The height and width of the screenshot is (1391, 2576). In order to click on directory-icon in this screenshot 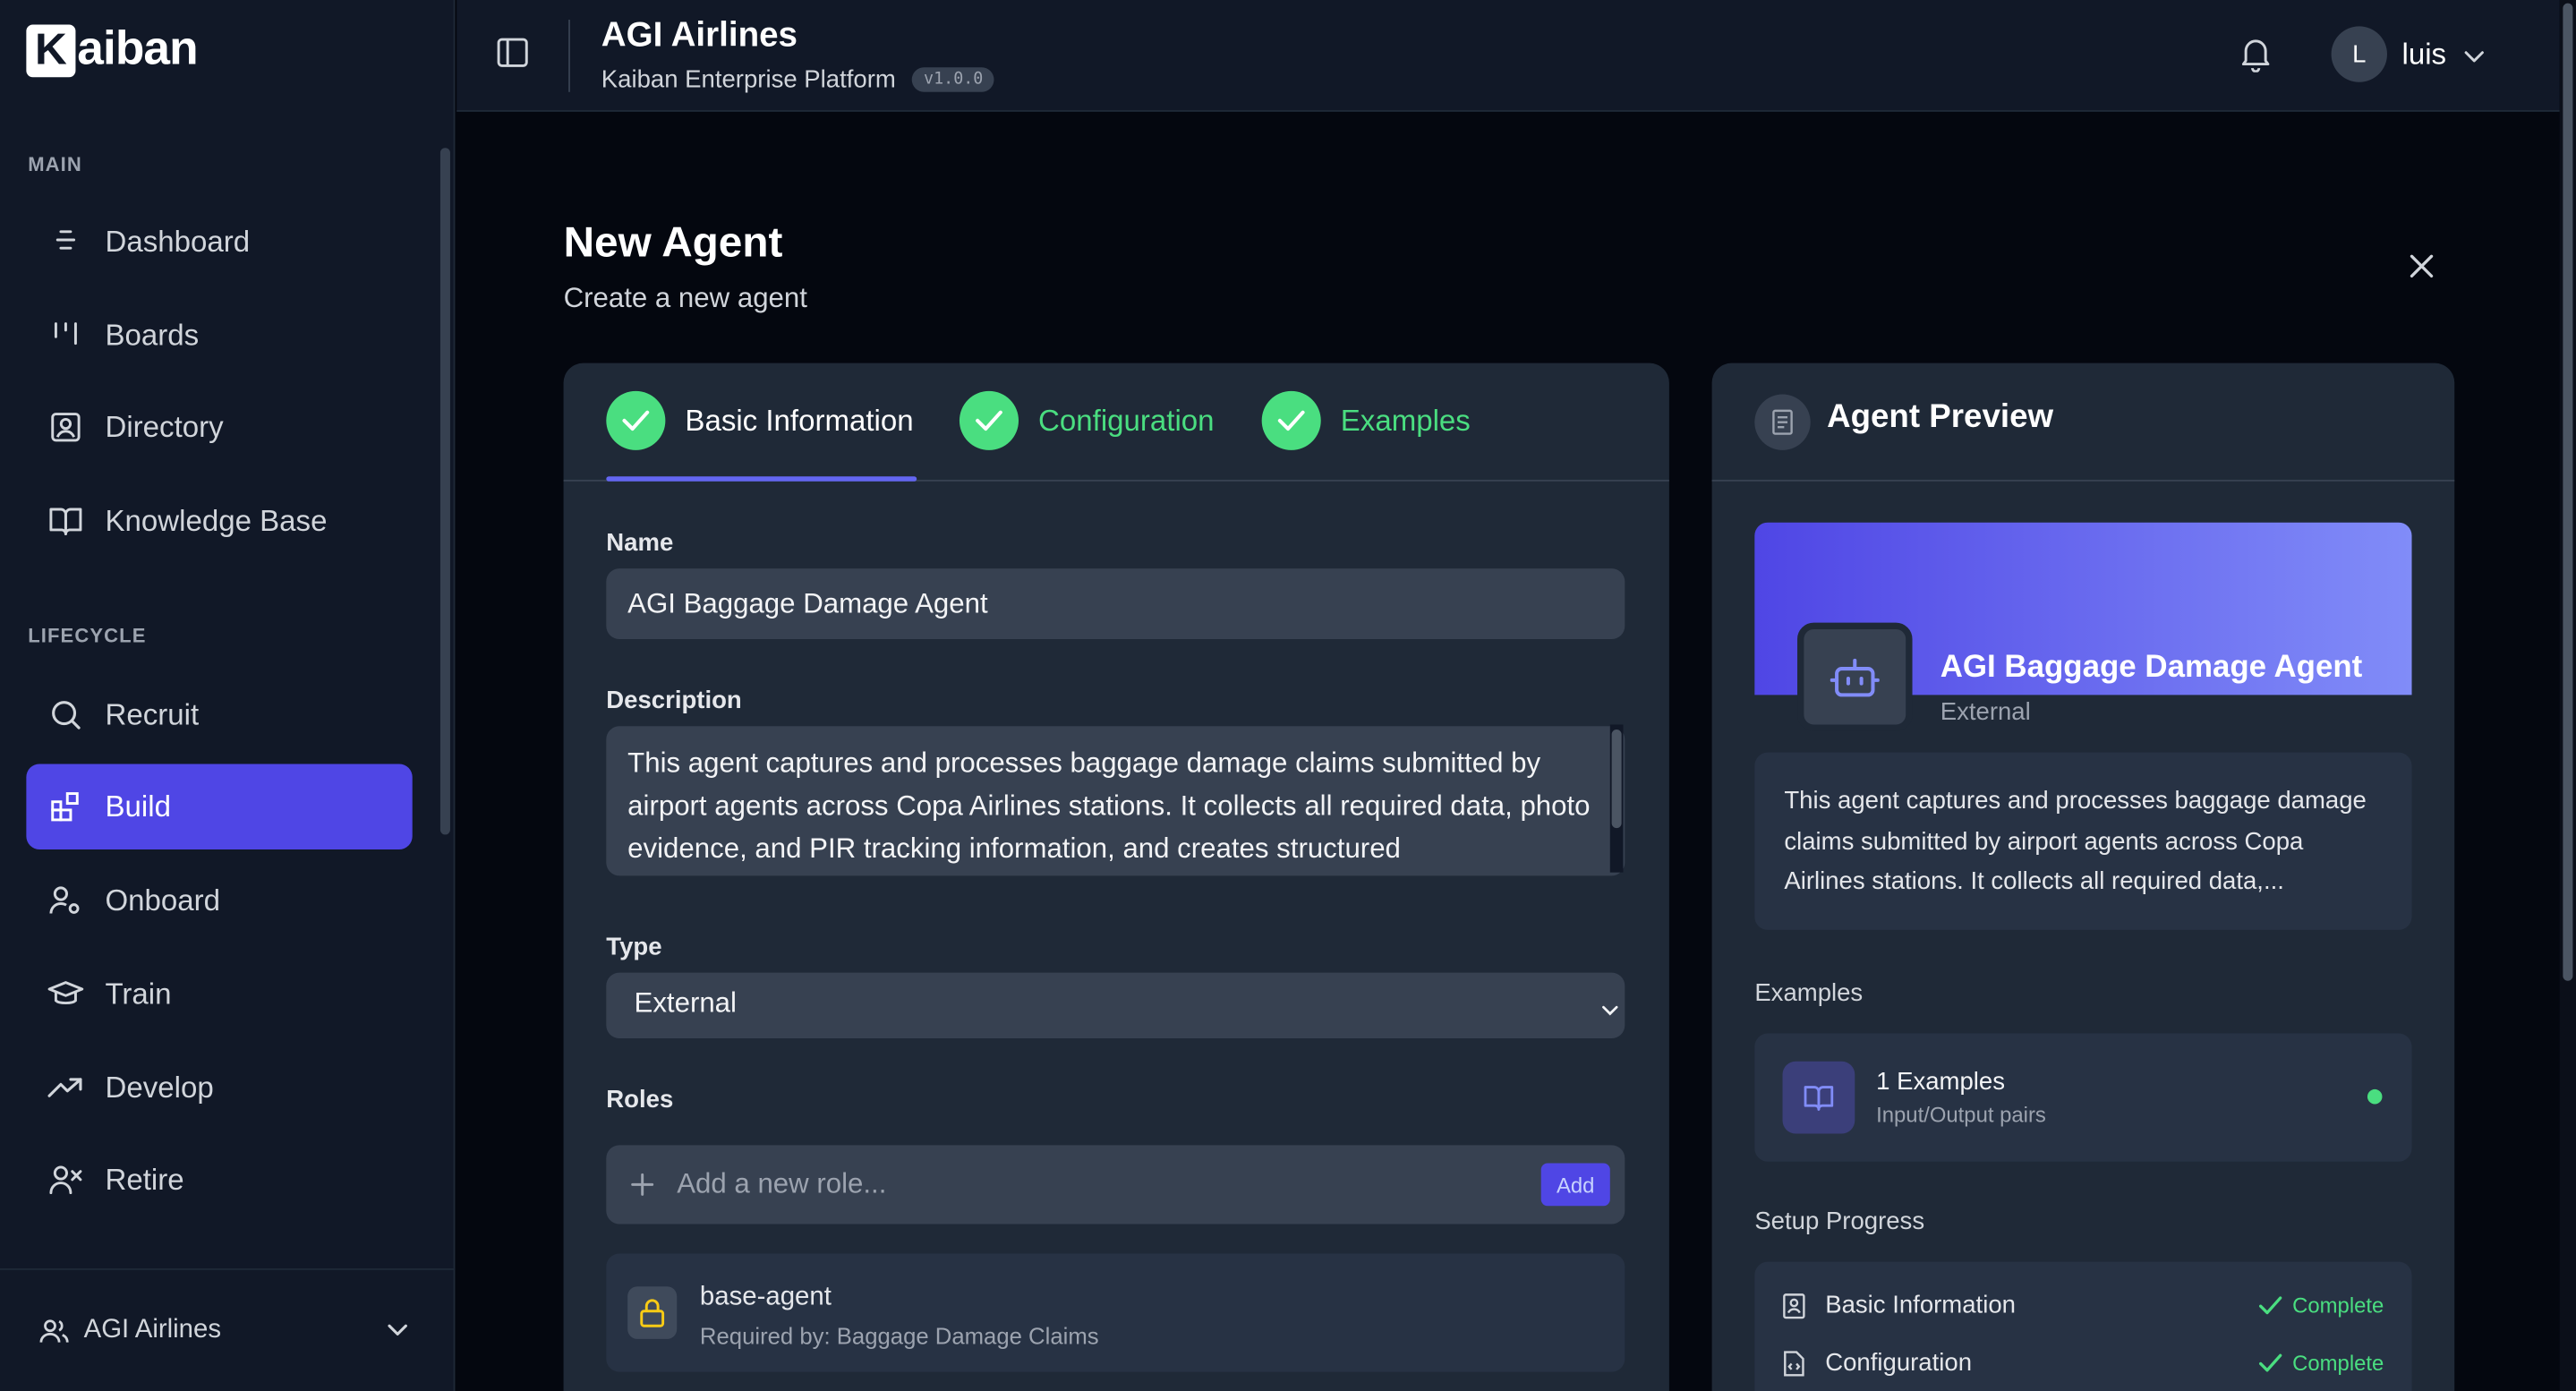, I will do `click(65, 427)`.